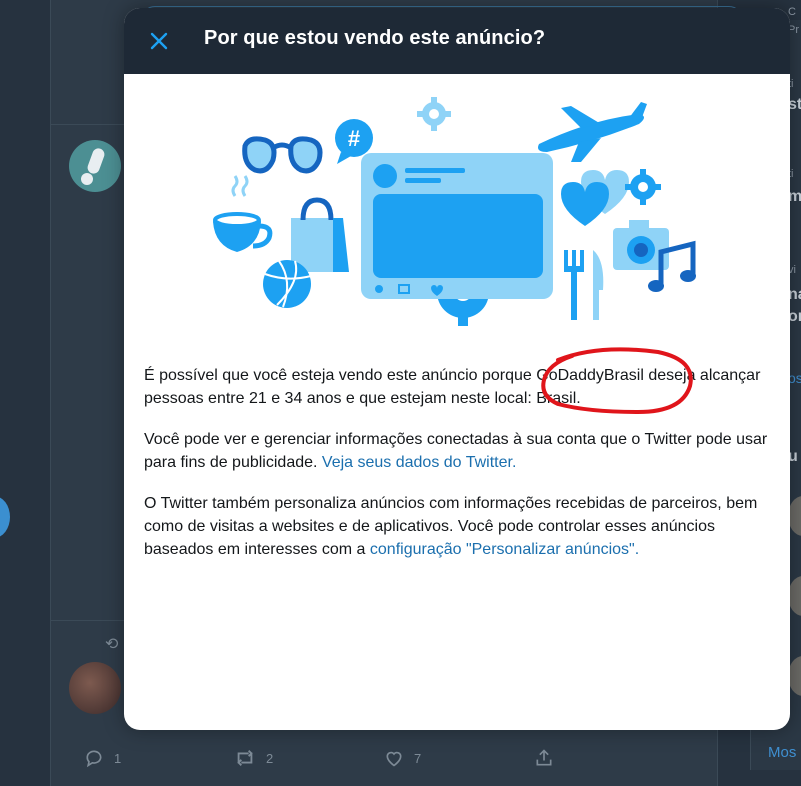 This screenshot has height=786, width=801. What do you see at coordinates (320, 234) in the screenshot?
I see `shopping-bag-icon` at bounding box center [320, 234].